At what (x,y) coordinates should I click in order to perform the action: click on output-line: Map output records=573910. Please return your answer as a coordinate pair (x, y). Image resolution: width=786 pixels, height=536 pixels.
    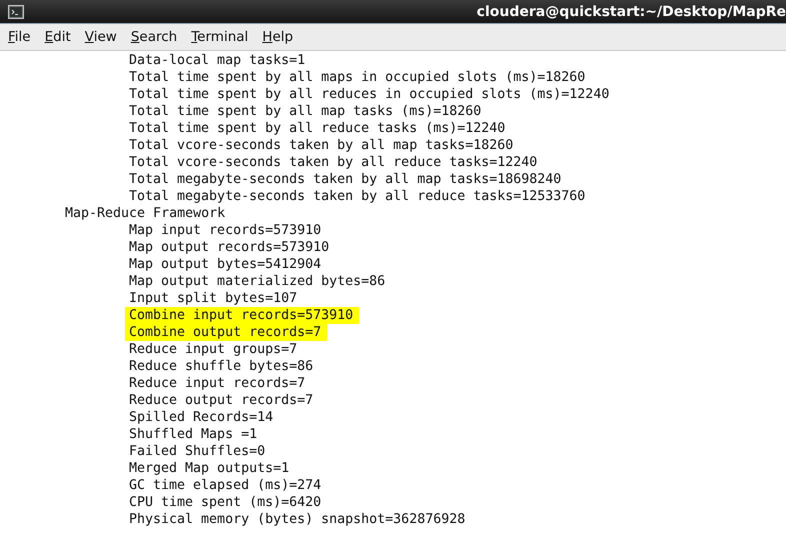
    Looking at the image, I should click on (229, 247).